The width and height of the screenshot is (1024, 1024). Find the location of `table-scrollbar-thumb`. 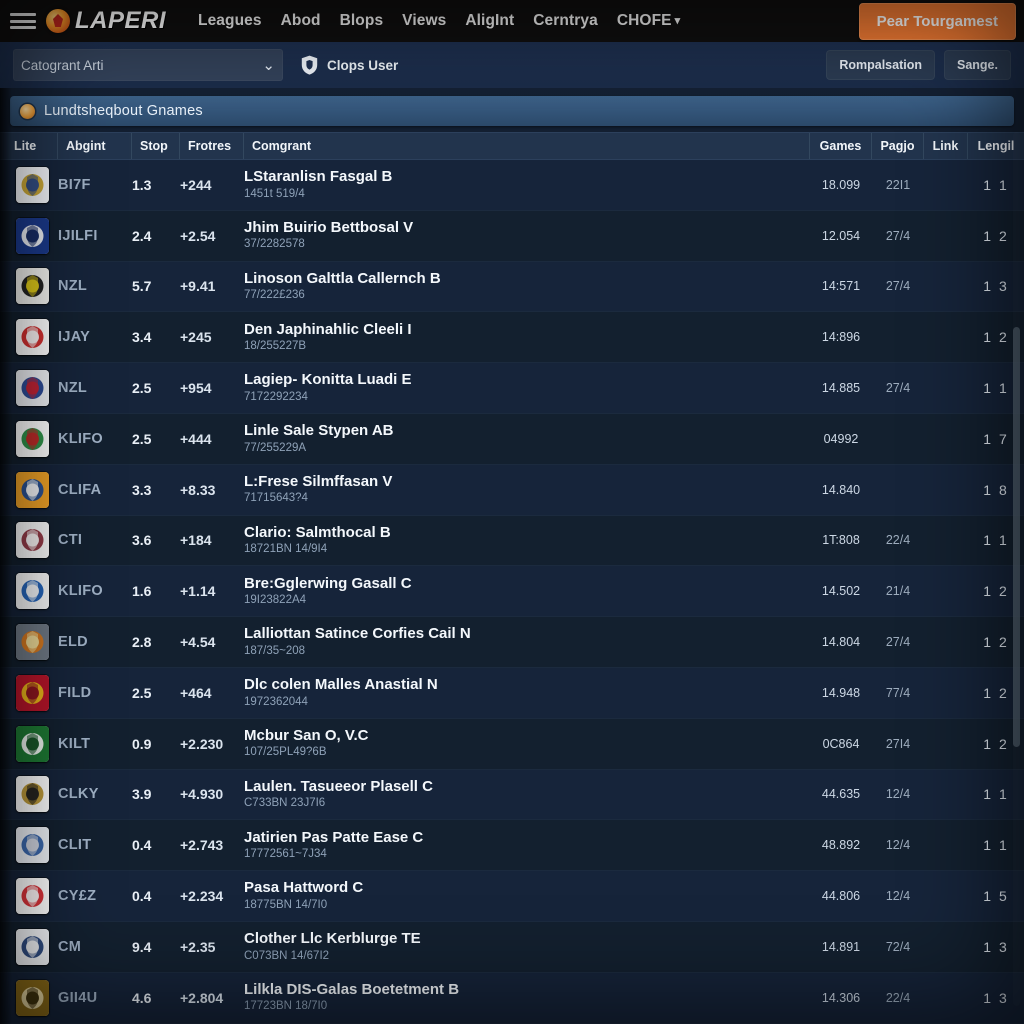

table-scrollbar-thumb is located at coordinates (1016, 537).